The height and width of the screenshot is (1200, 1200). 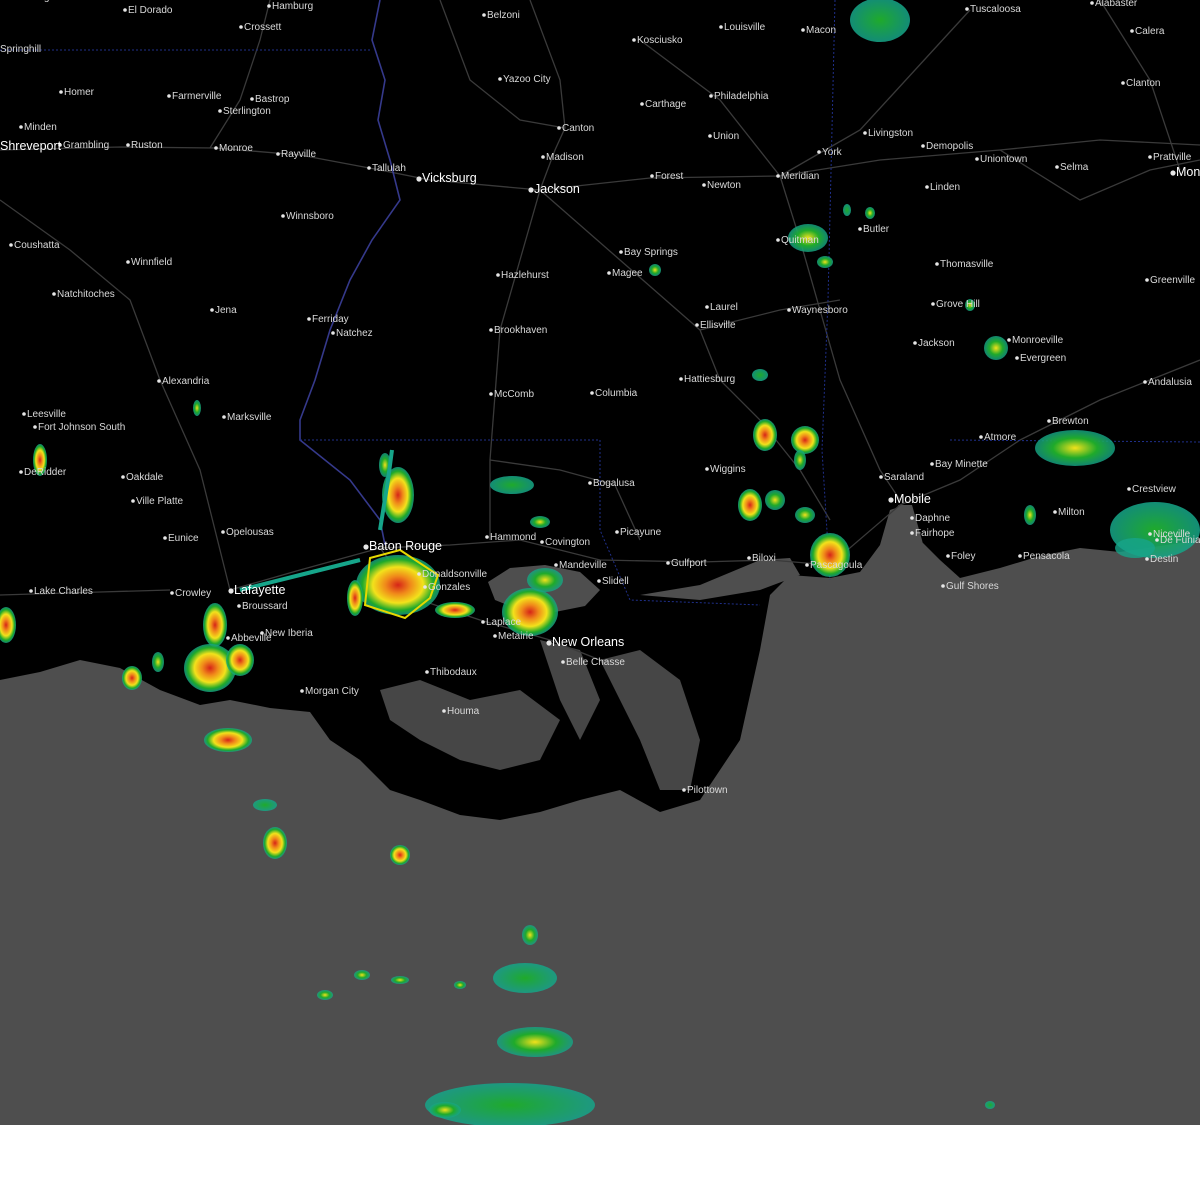 What do you see at coordinates (290, 6) in the screenshot?
I see `city-label: Hamburg` at bounding box center [290, 6].